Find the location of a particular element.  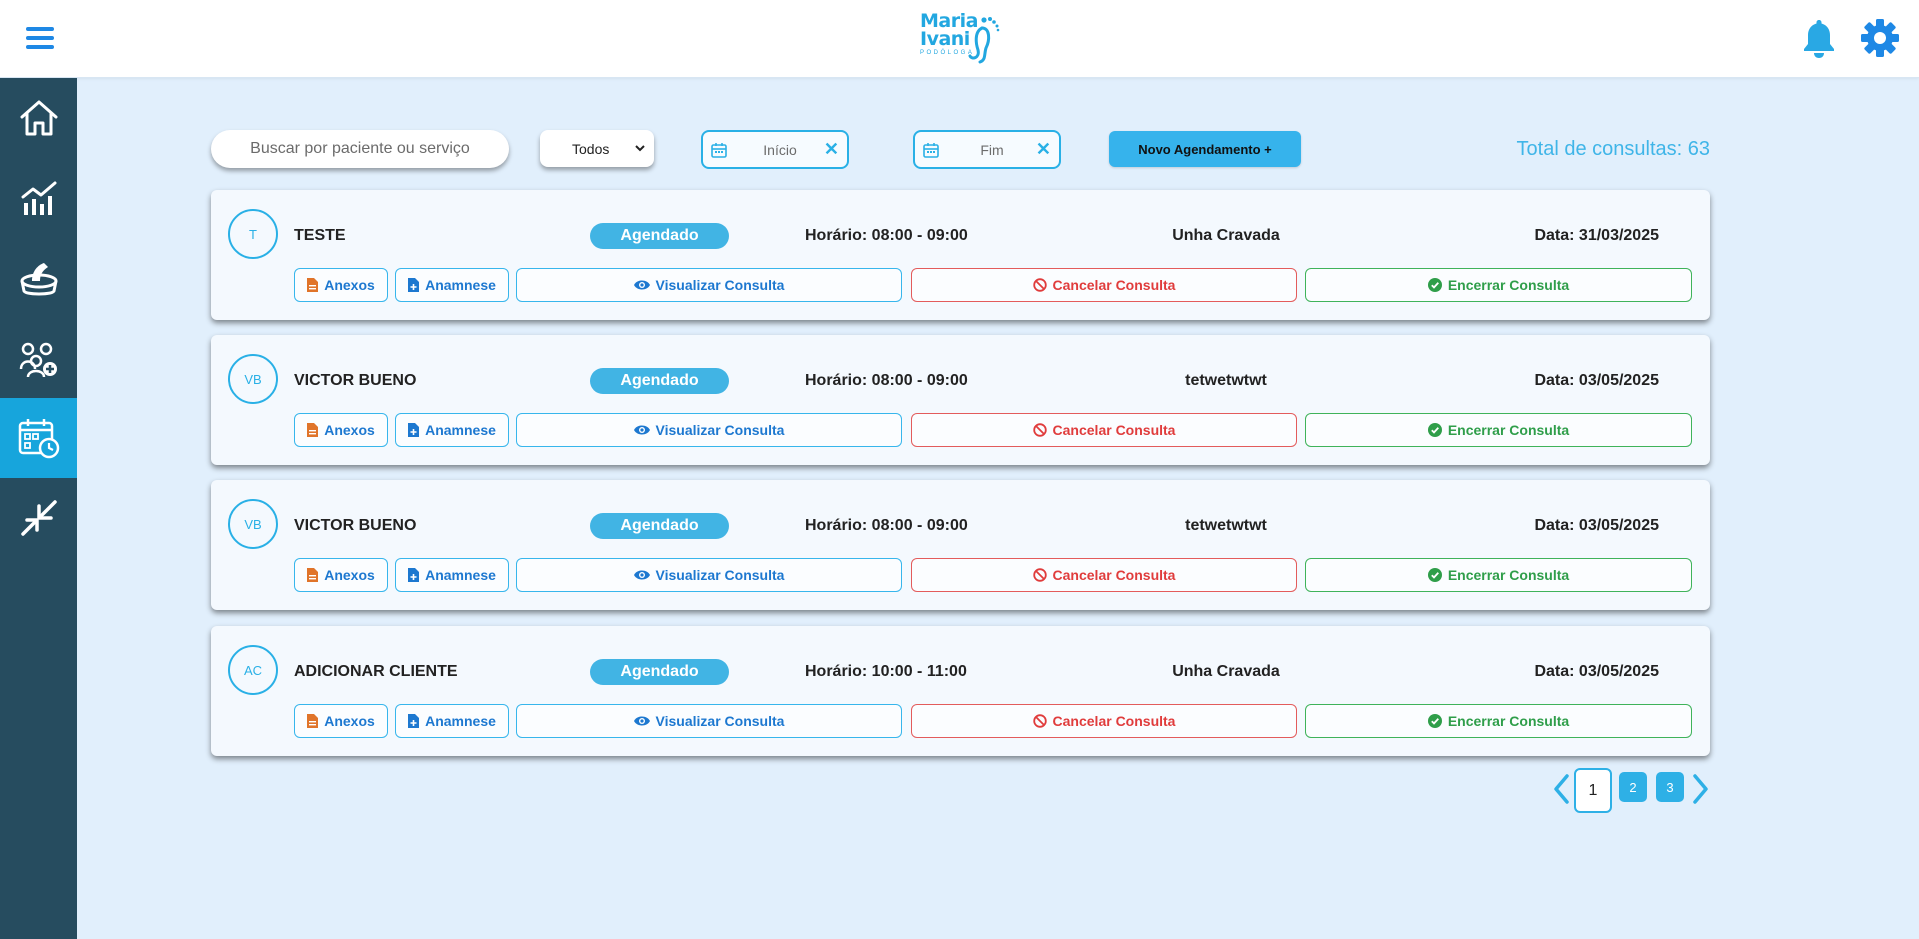

add-patients-icon is located at coordinates (38, 360).